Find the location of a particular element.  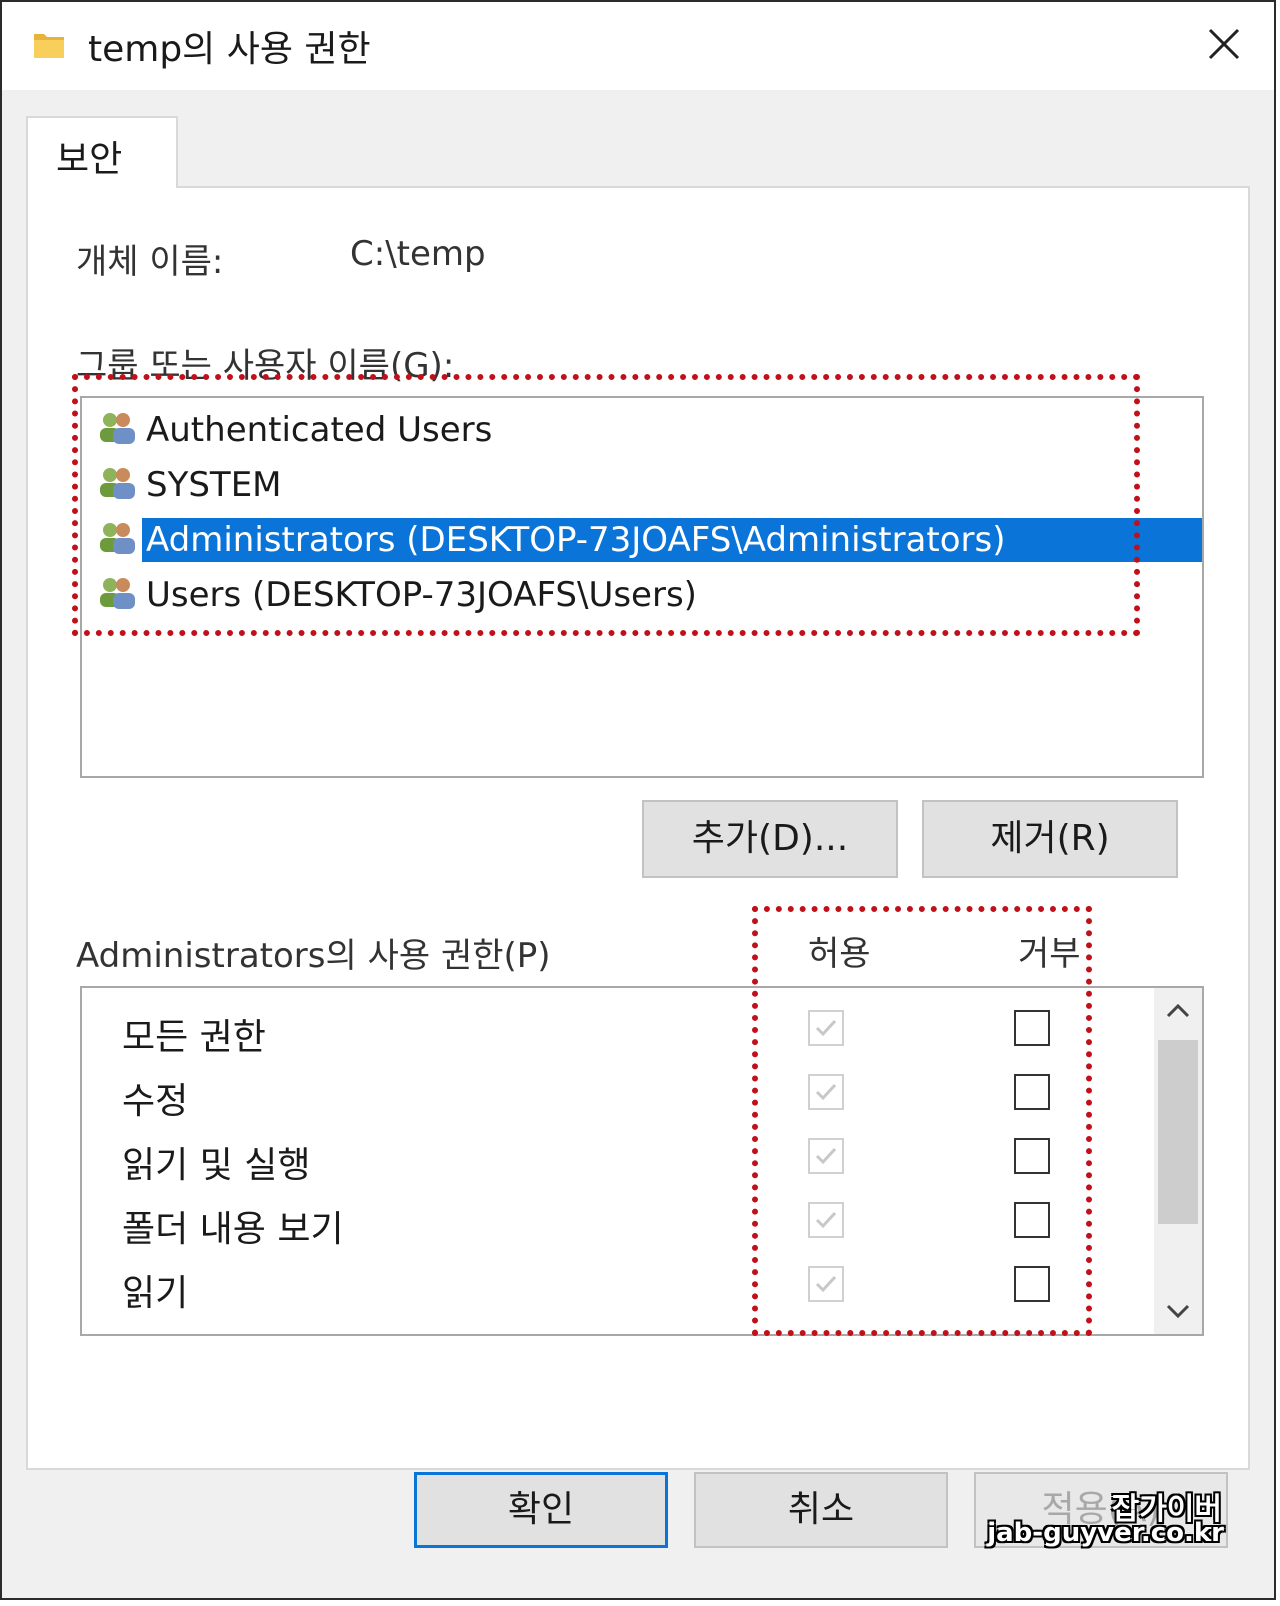

user-name: Authenticated Users is located at coordinates (319, 430).